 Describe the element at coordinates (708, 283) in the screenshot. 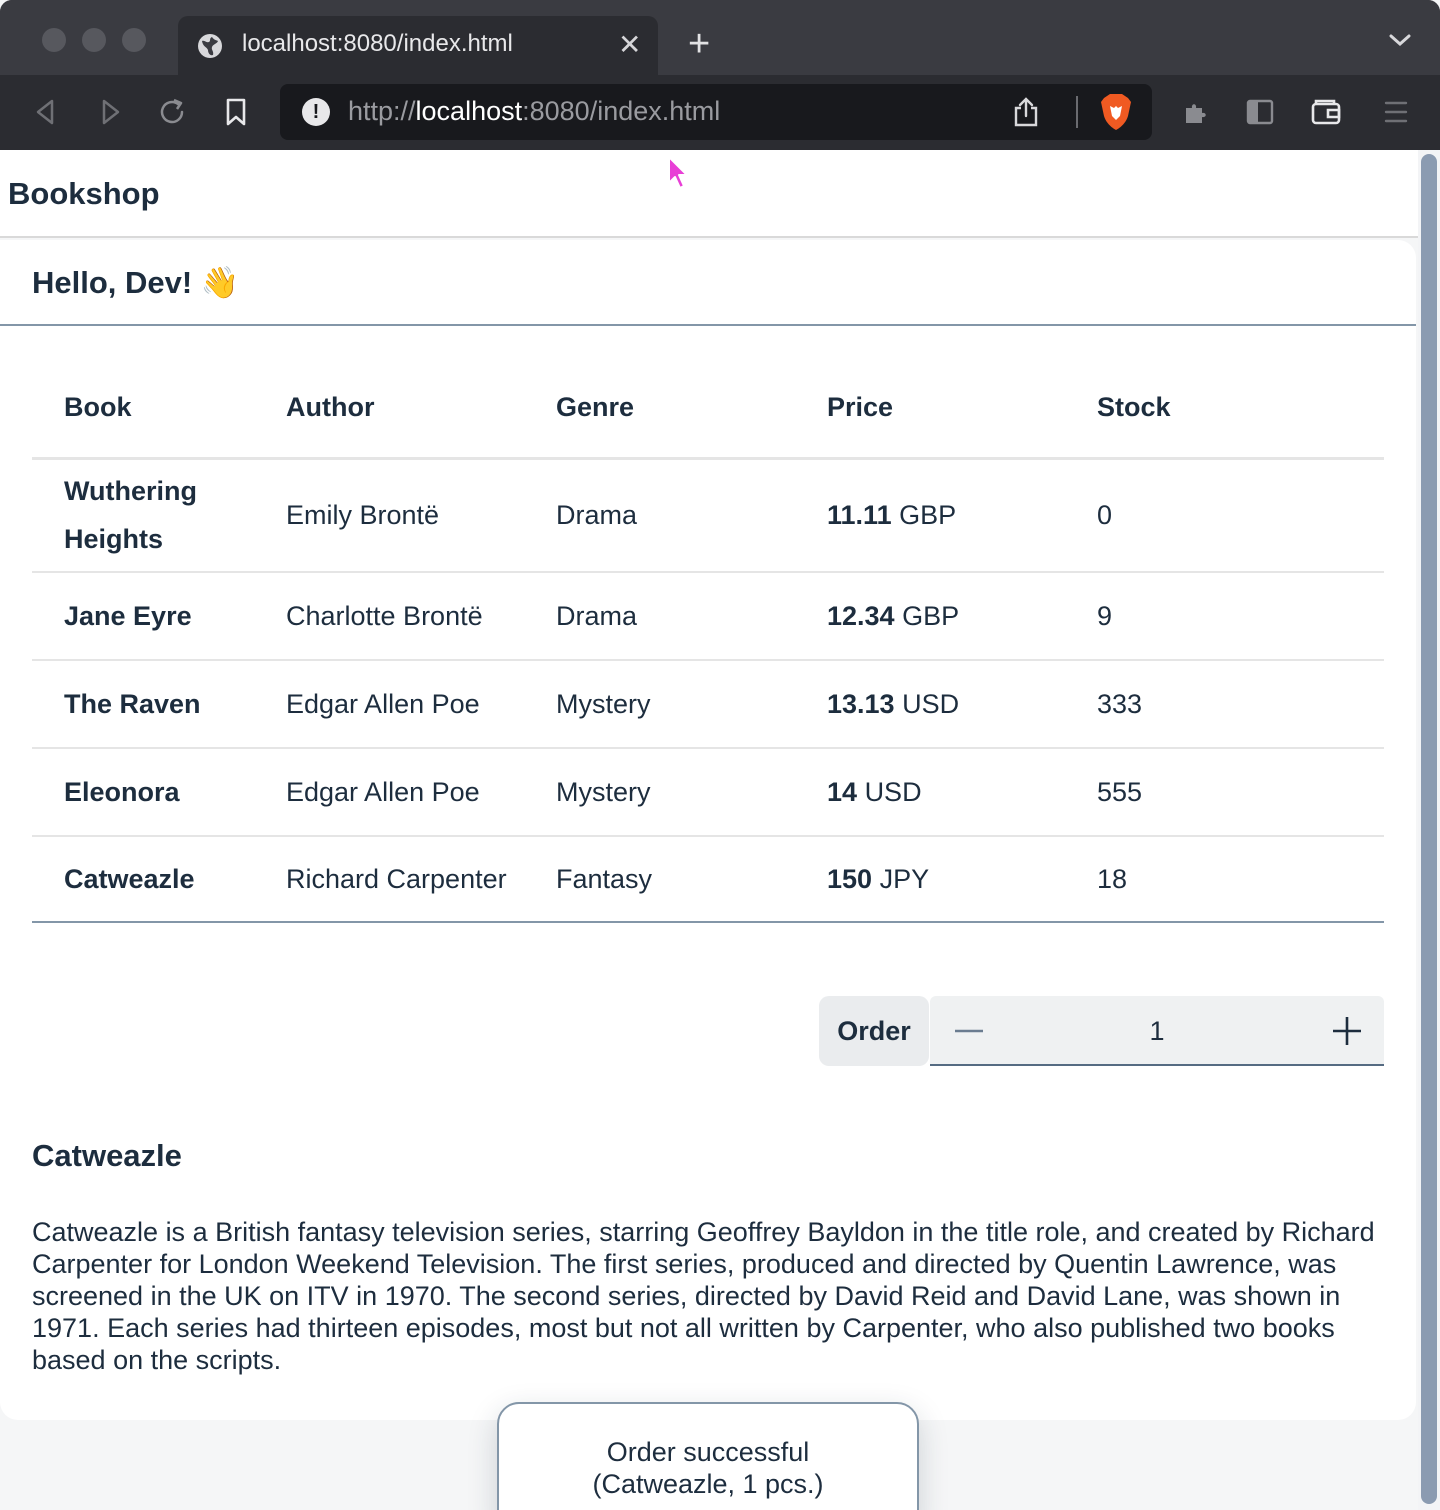

I see `card-header: Hello, Dev! 👋` at that location.